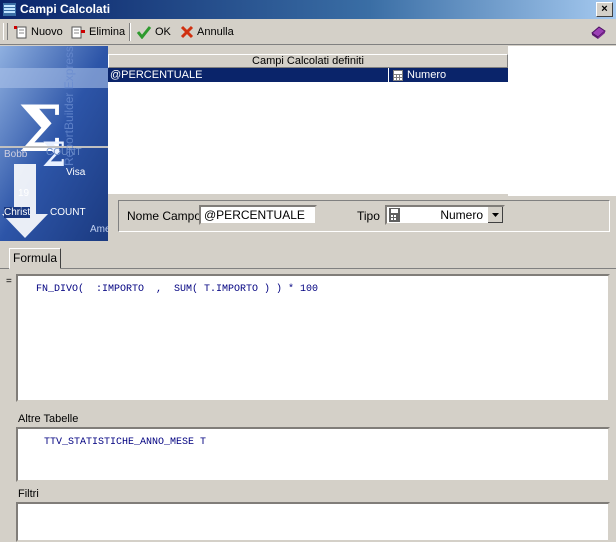  Describe the element at coordinates (308, 75) in the screenshot. I see `table-row: @PERCENTUALE Numero` at that location.